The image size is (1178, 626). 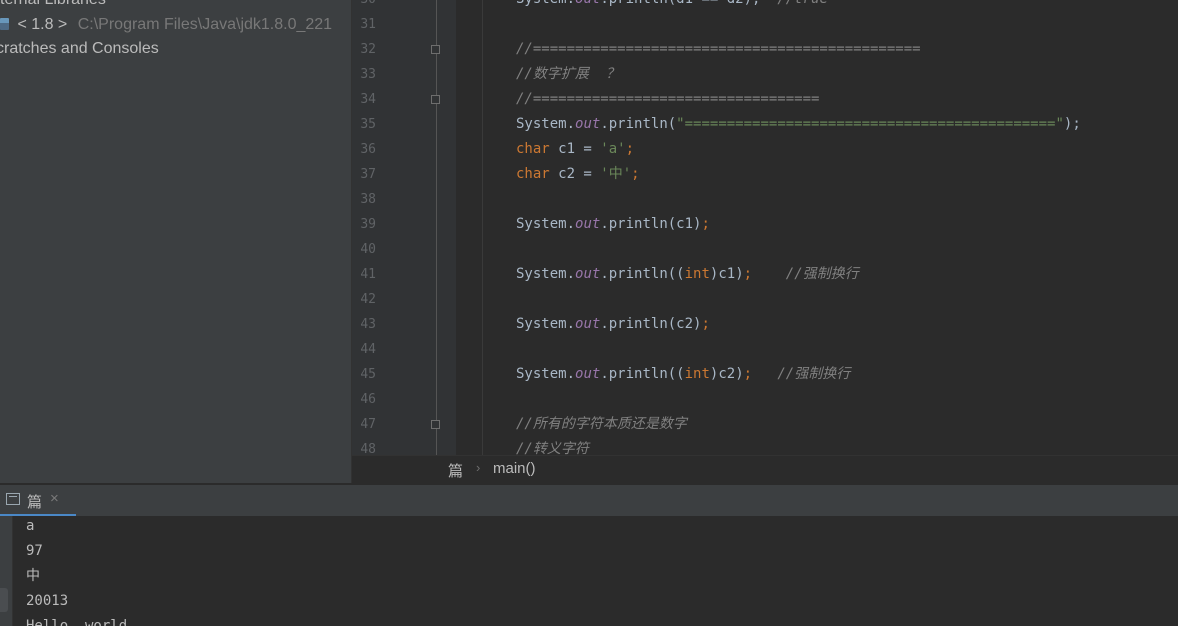 What do you see at coordinates (368, 224) in the screenshot?
I see `line-number: 39` at bounding box center [368, 224].